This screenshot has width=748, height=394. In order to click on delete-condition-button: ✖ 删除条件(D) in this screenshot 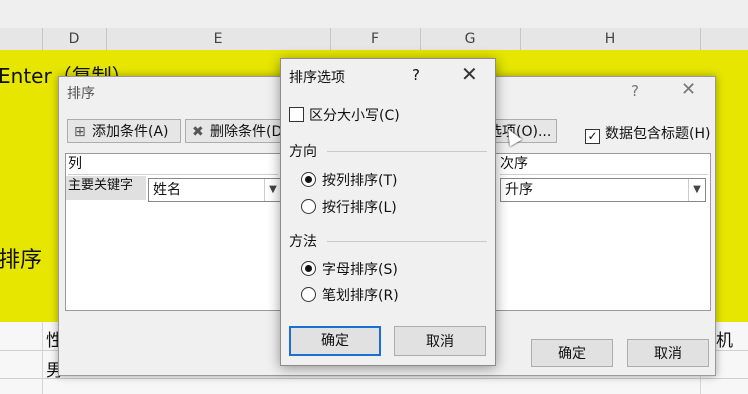, I will do `click(235, 131)`.